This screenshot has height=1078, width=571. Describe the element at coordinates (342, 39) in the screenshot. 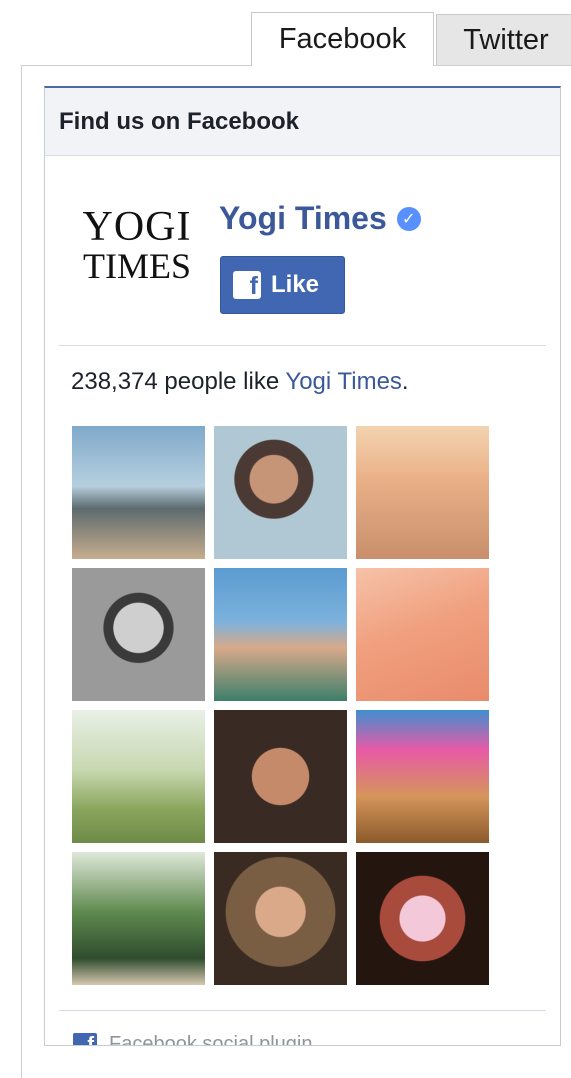

I see `tab-facebook: Facebook` at that location.